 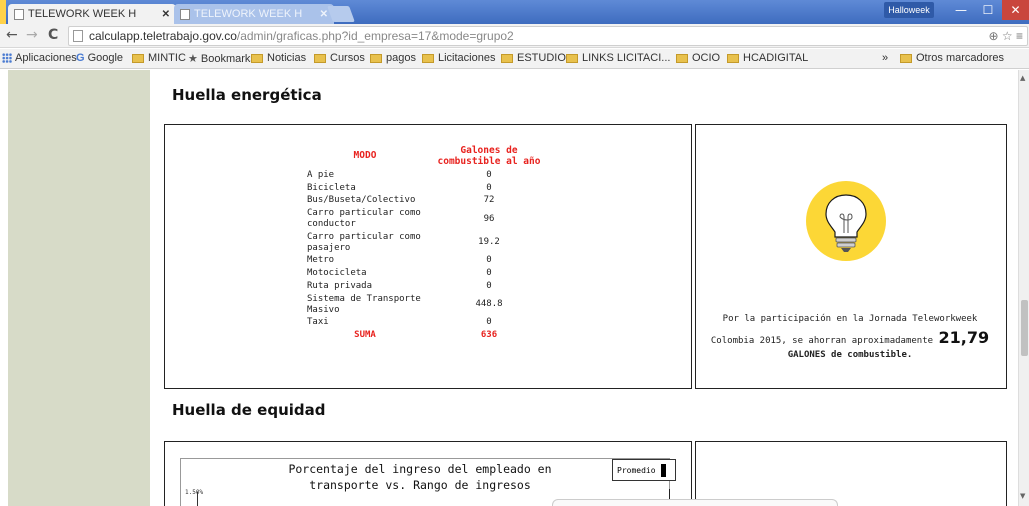 I want to click on scroll-down-arrow-icon: ▼, so click(x=1022, y=496).